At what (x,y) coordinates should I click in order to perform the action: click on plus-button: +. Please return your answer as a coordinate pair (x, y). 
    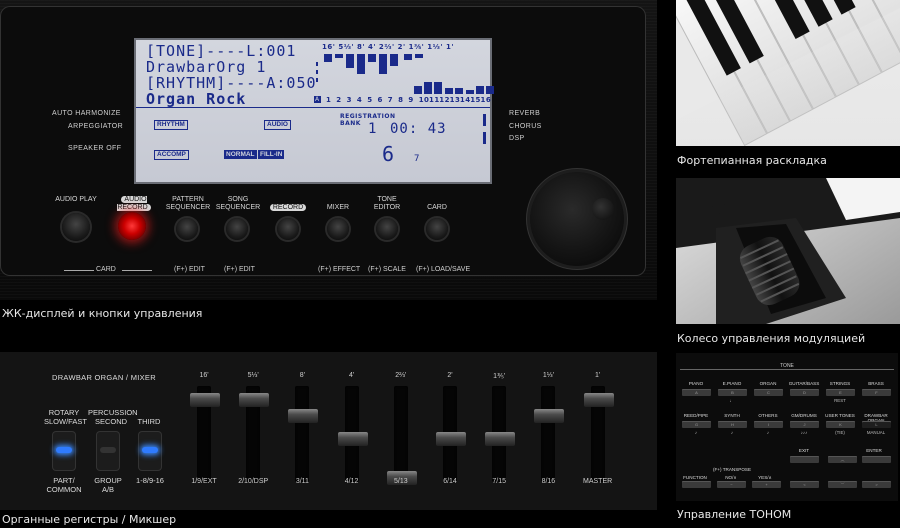
    Looking at the image, I should click on (766, 484).